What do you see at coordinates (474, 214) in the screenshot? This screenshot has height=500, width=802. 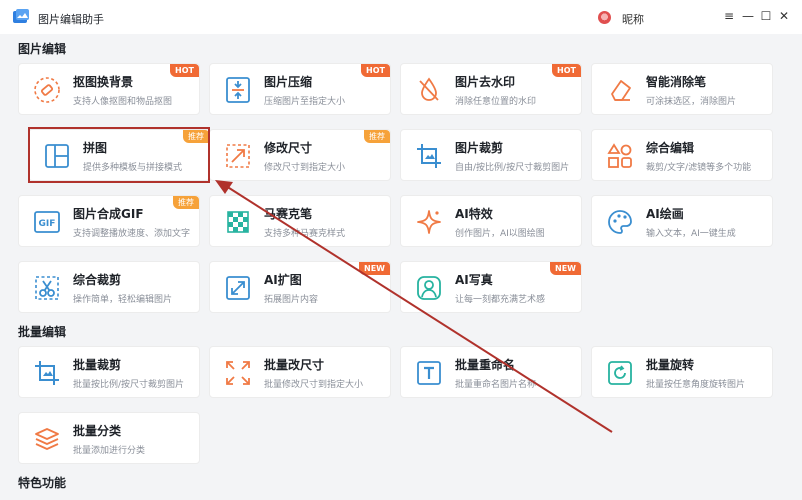 I see `tool-name: AI特效` at bounding box center [474, 214].